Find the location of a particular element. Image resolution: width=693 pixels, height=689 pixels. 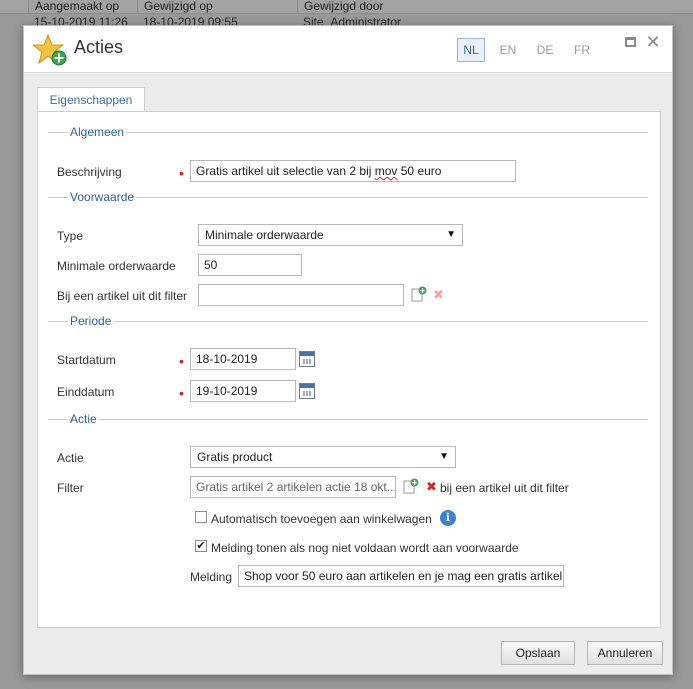

actie-select-value: Gratis product is located at coordinates (235, 457).